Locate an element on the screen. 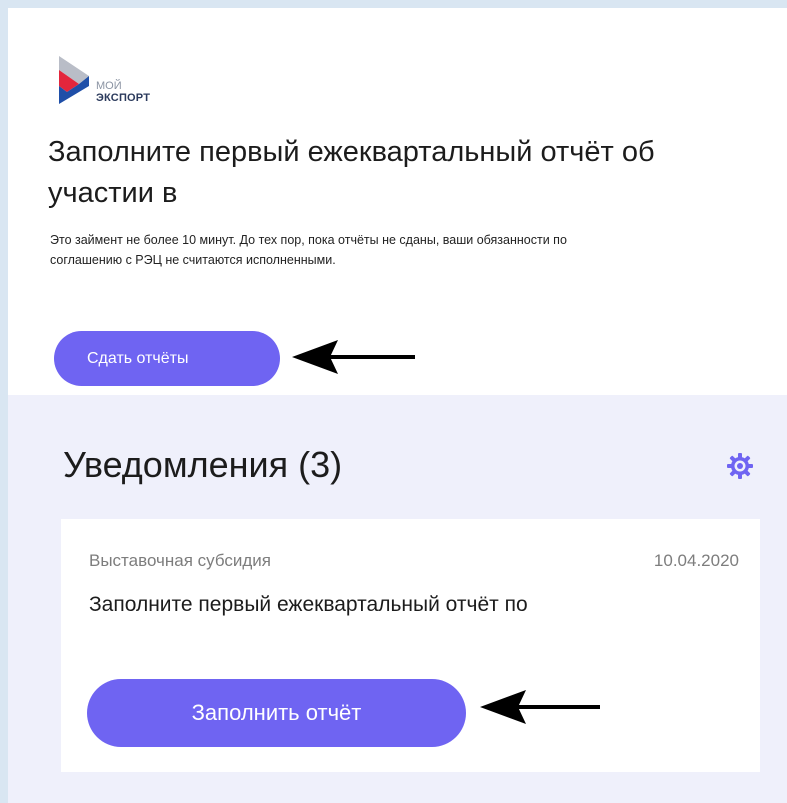 This screenshot has width=787, height=803. logo-text: МОЙ ЭКСПОРТ is located at coordinates (123, 92).